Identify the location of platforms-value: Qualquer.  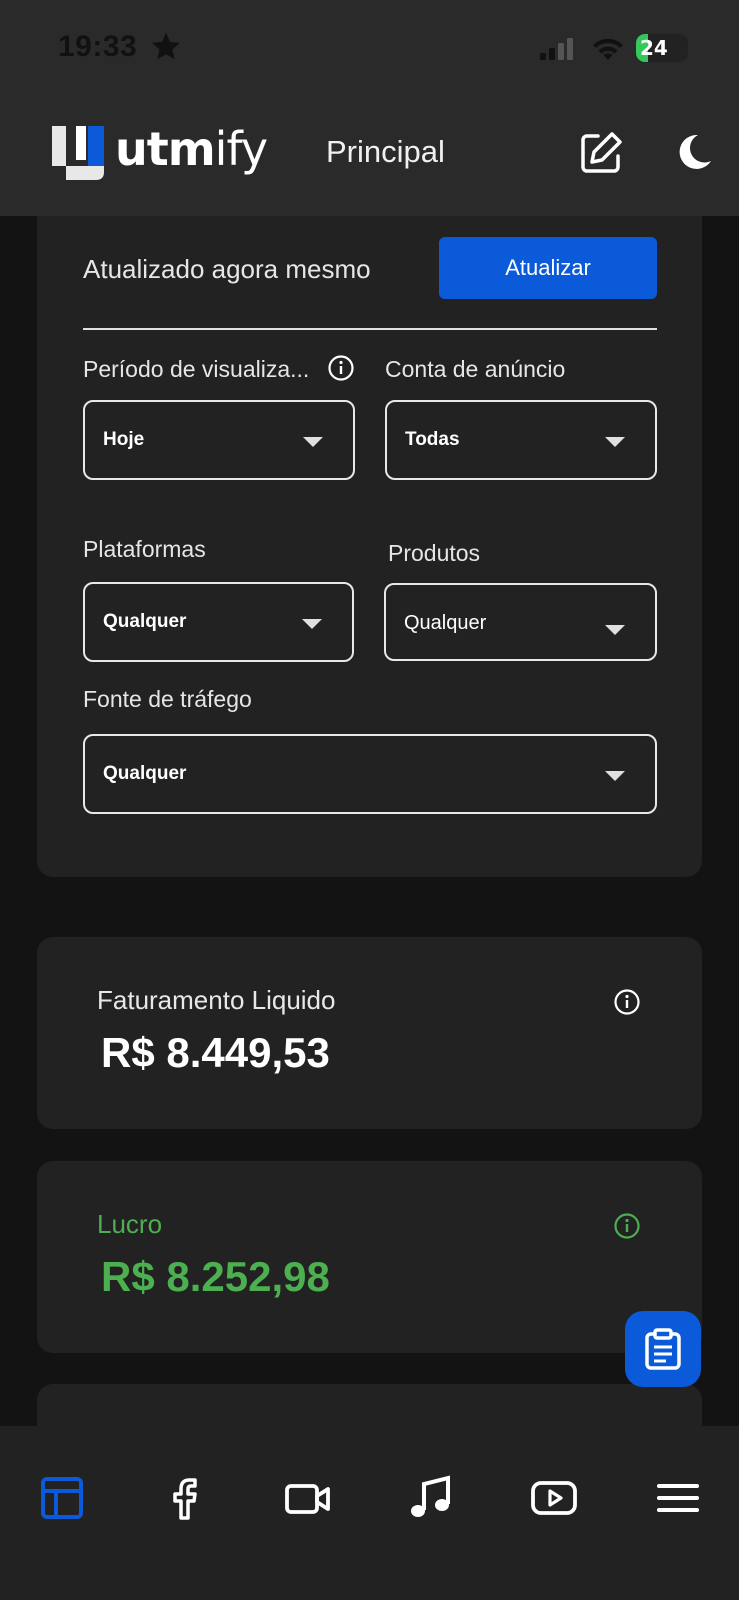
(145, 621).